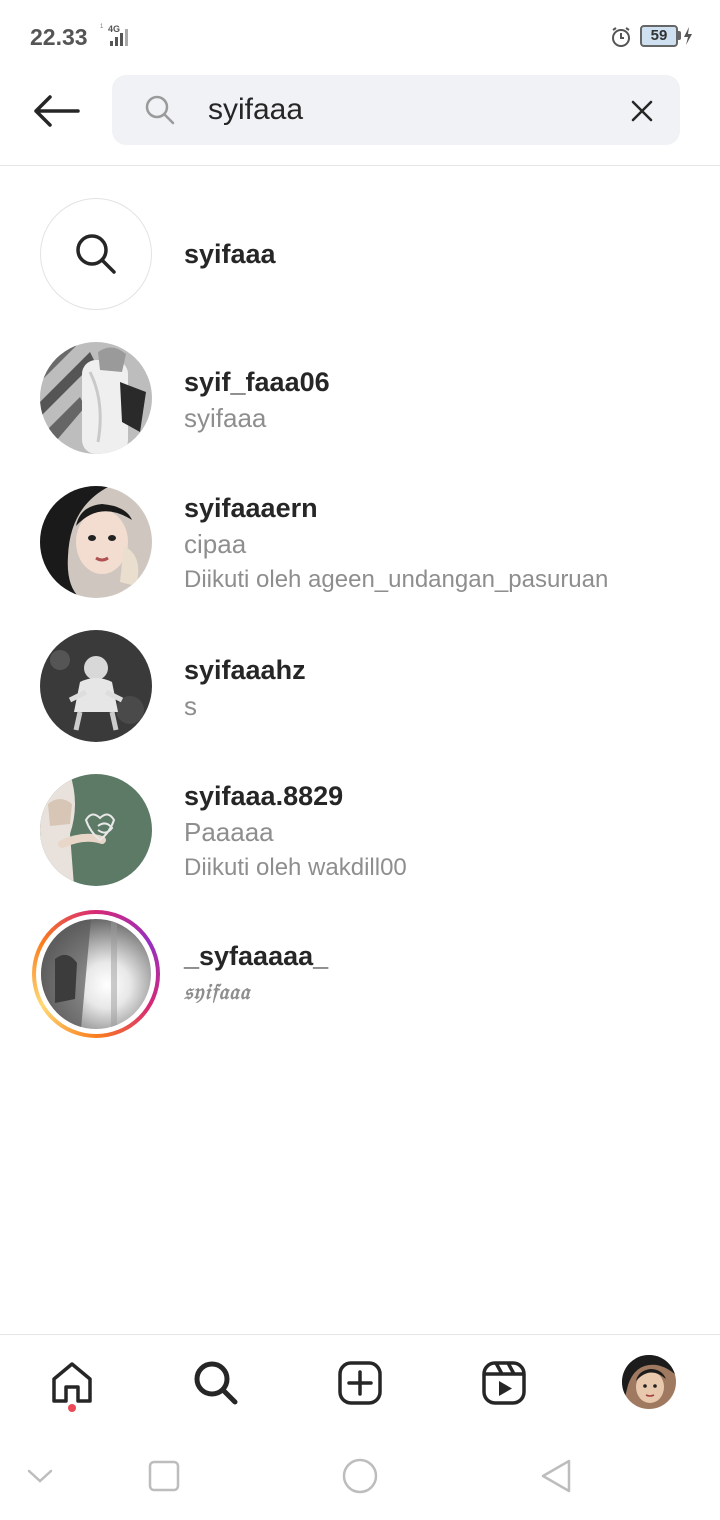 This screenshot has height=1520, width=720. I want to click on home-system-button, so click(360, 1476).